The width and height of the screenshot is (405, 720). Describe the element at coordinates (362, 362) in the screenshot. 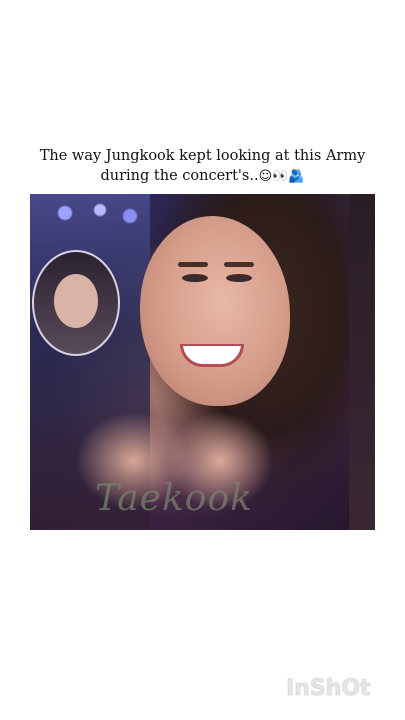

I see `right-edge-shadow` at that location.